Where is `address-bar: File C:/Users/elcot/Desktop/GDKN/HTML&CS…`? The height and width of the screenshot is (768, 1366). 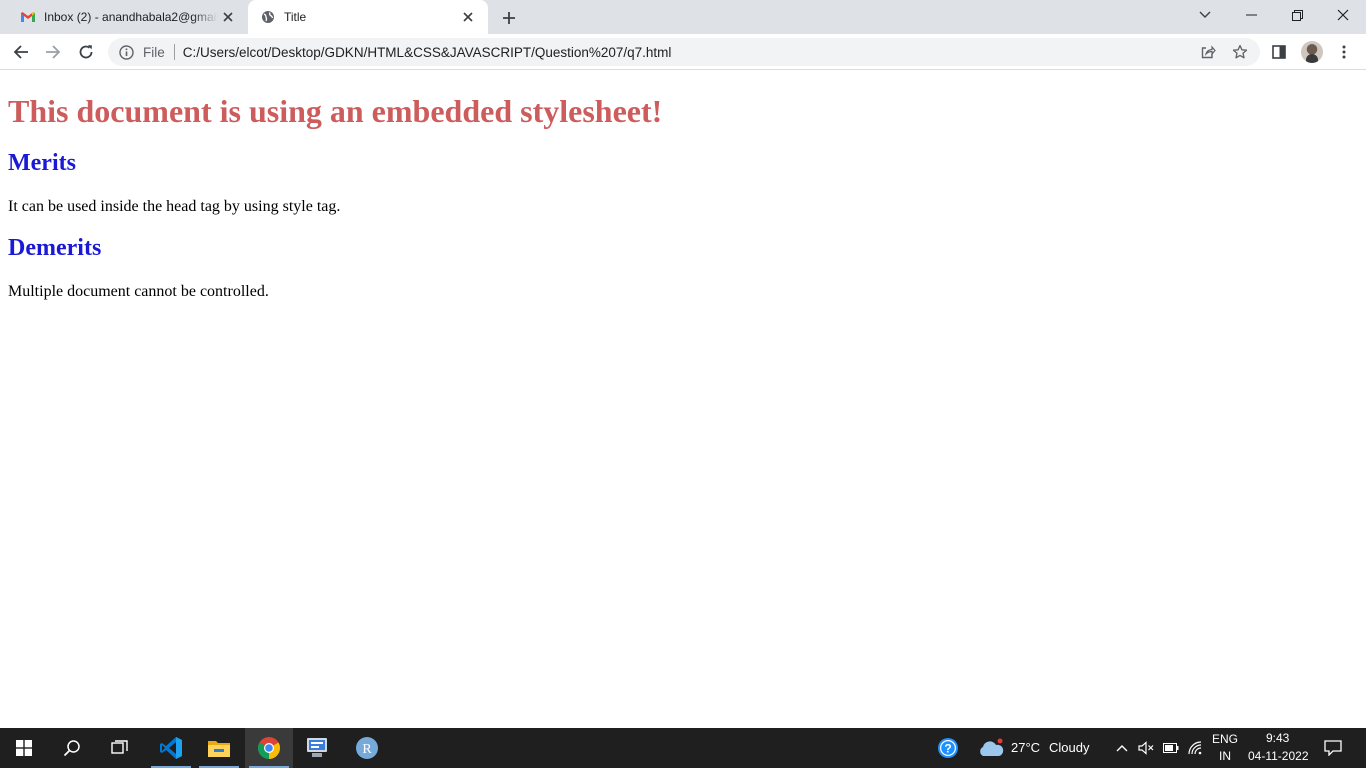
address-bar: File C:/Users/elcot/Desktop/GDKN/HTML&CS… is located at coordinates (684, 52).